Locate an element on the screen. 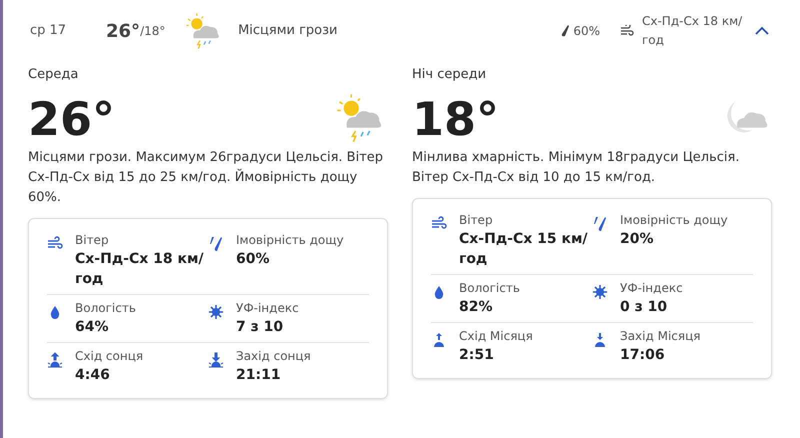 The height and width of the screenshot is (438, 800). sunset-icon is located at coordinates (216, 360).